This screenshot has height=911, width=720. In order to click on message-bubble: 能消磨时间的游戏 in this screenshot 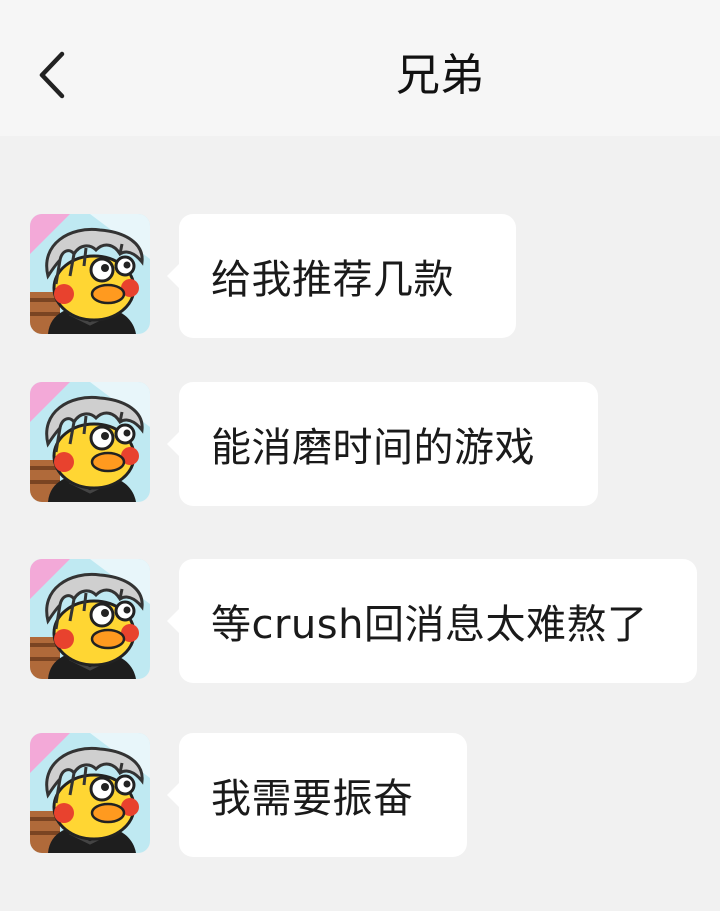, I will do `click(382, 444)`.